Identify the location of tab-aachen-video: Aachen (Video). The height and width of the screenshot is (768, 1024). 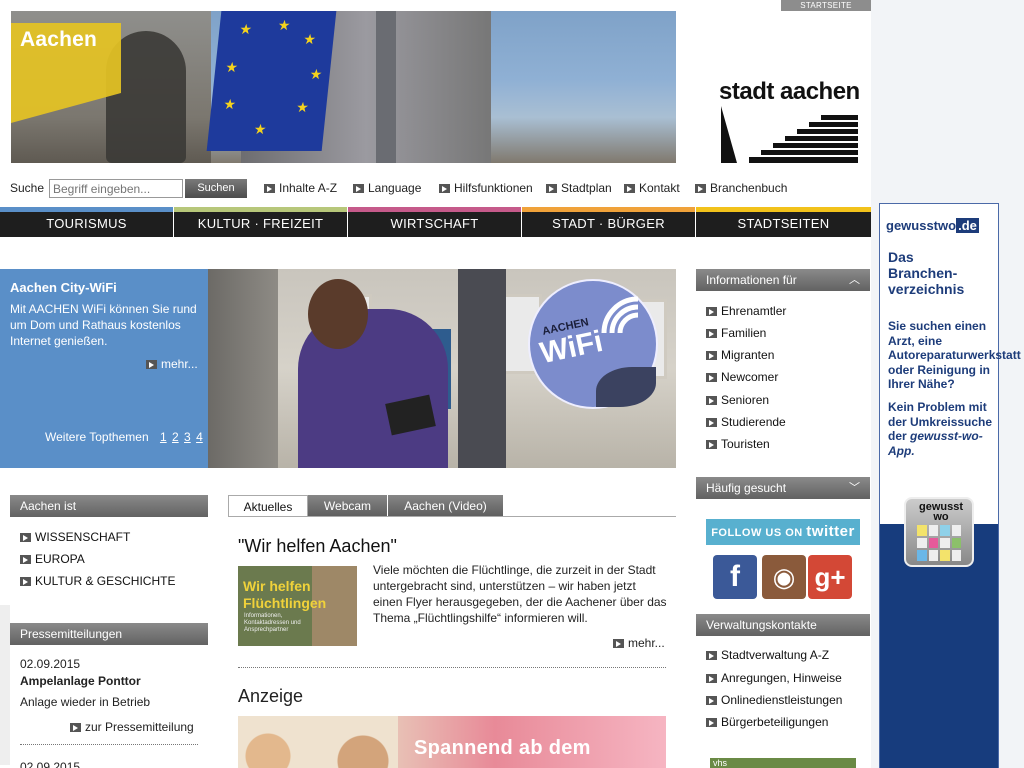
(446, 506).